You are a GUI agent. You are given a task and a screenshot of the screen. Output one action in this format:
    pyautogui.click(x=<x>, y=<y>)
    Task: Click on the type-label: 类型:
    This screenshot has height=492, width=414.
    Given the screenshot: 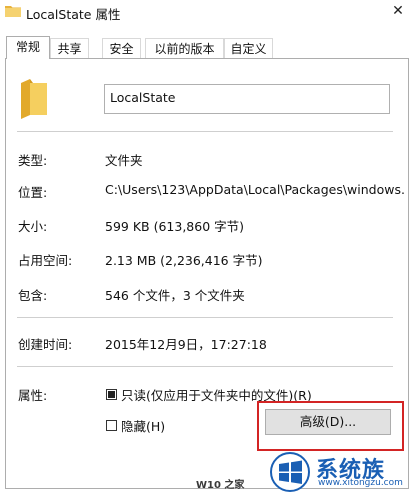 What is the action you would take?
    pyautogui.click(x=33, y=160)
    